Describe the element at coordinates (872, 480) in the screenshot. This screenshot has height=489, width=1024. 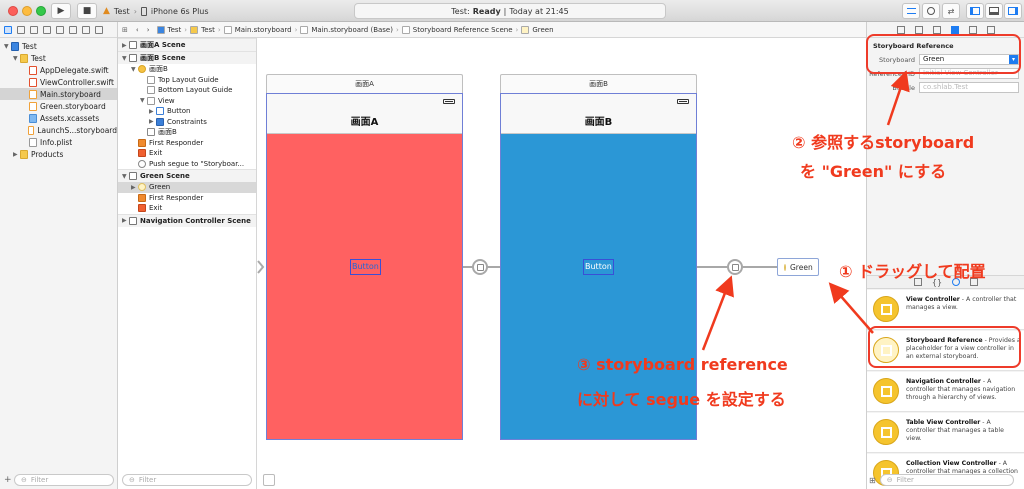
I see `grid-view-icon: ⊞` at that location.